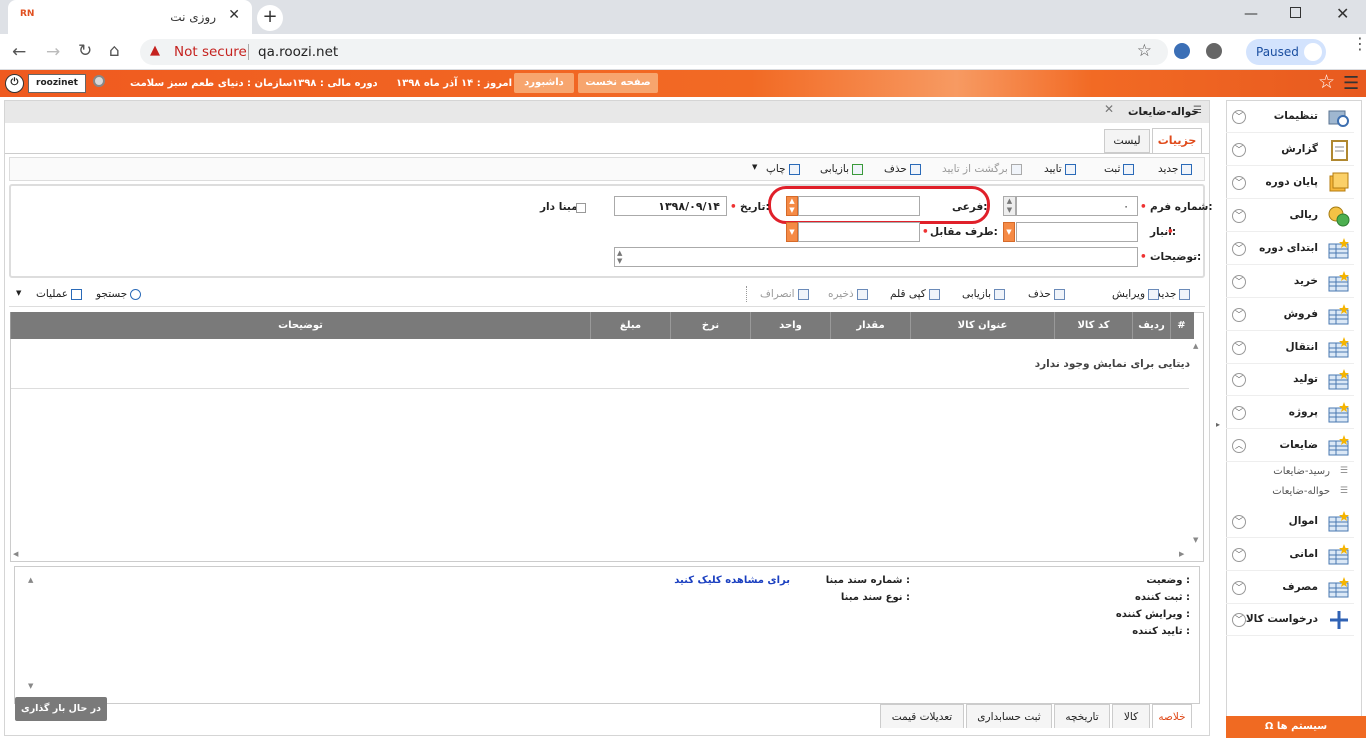  What do you see at coordinates (1286, 52) in the screenshot?
I see `profile-paused-button: Paused` at bounding box center [1286, 52].